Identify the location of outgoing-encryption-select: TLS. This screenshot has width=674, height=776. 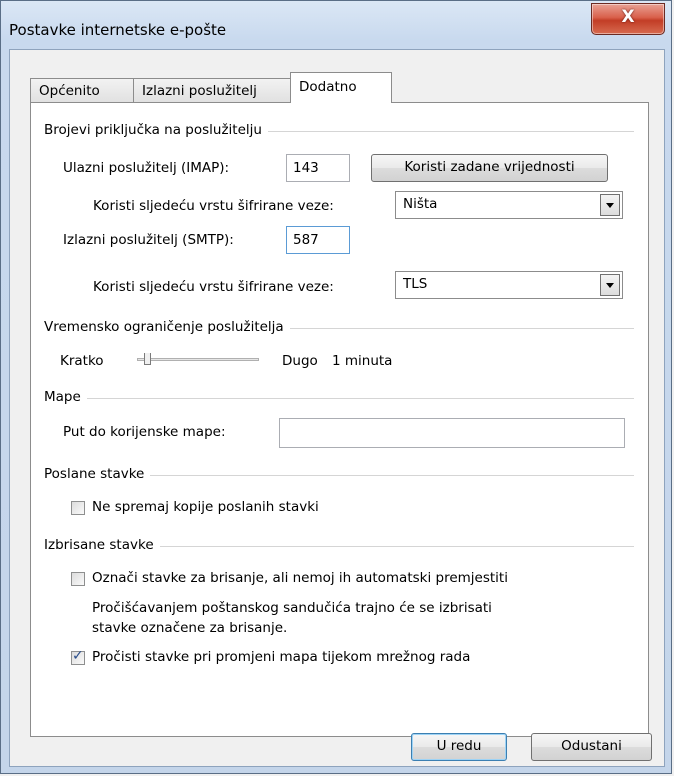
(509, 285).